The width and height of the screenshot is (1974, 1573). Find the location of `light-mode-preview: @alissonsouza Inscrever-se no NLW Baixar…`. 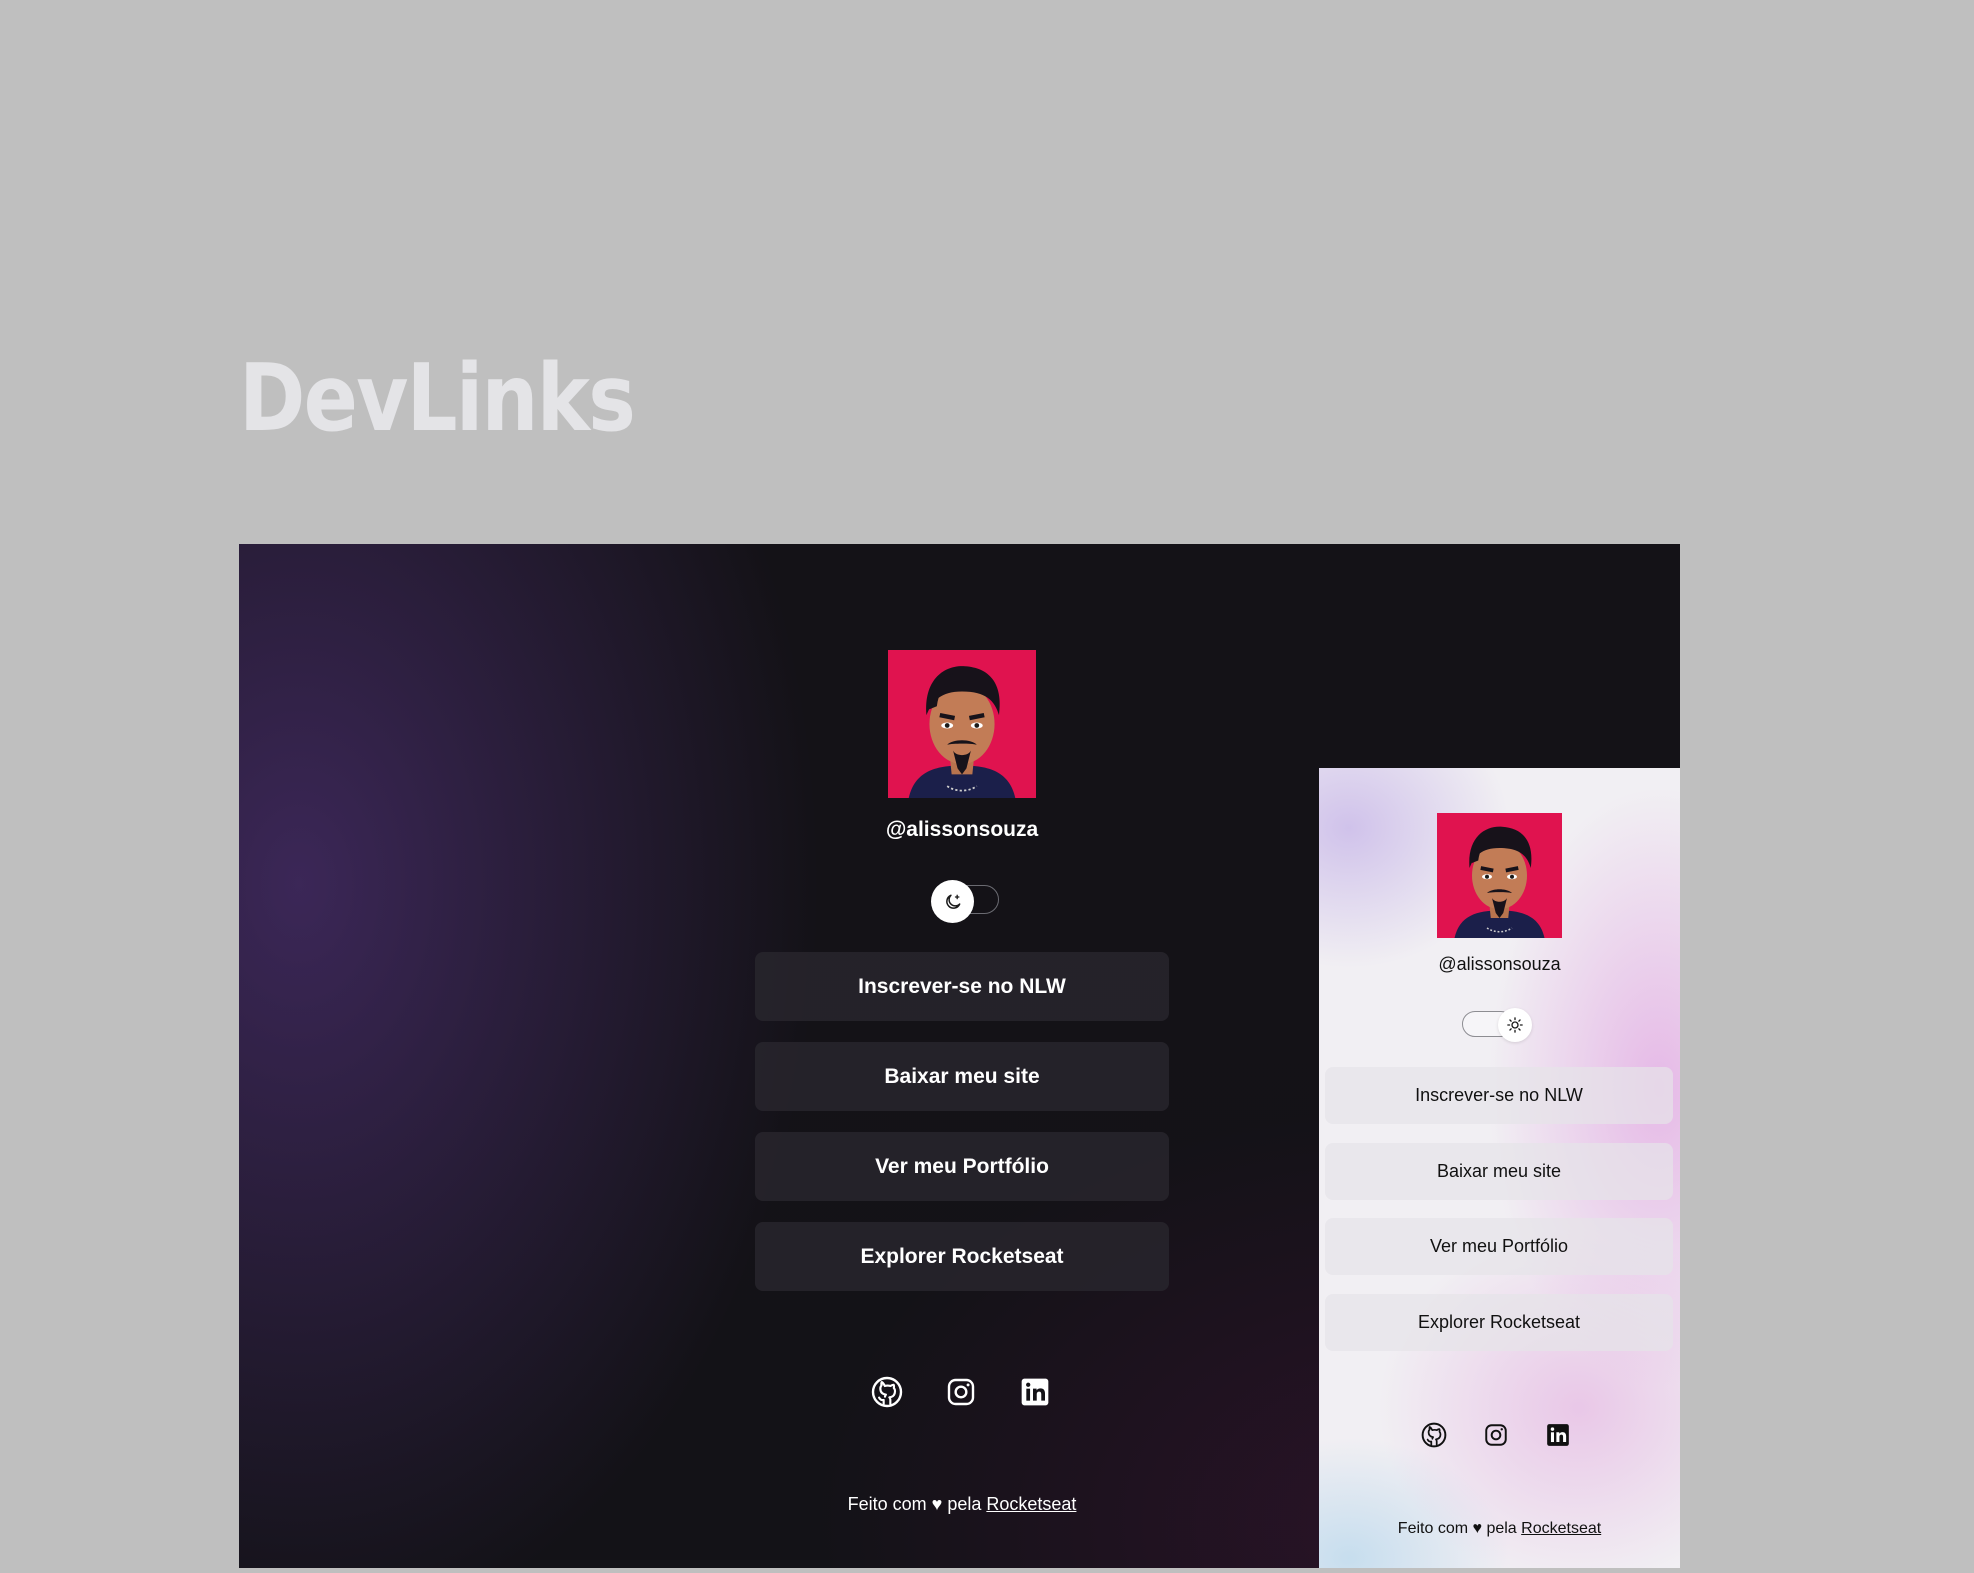

light-mode-preview: @alissonsouza Inscrever-se no NLW Baixar… is located at coordinates (1499, 1168).